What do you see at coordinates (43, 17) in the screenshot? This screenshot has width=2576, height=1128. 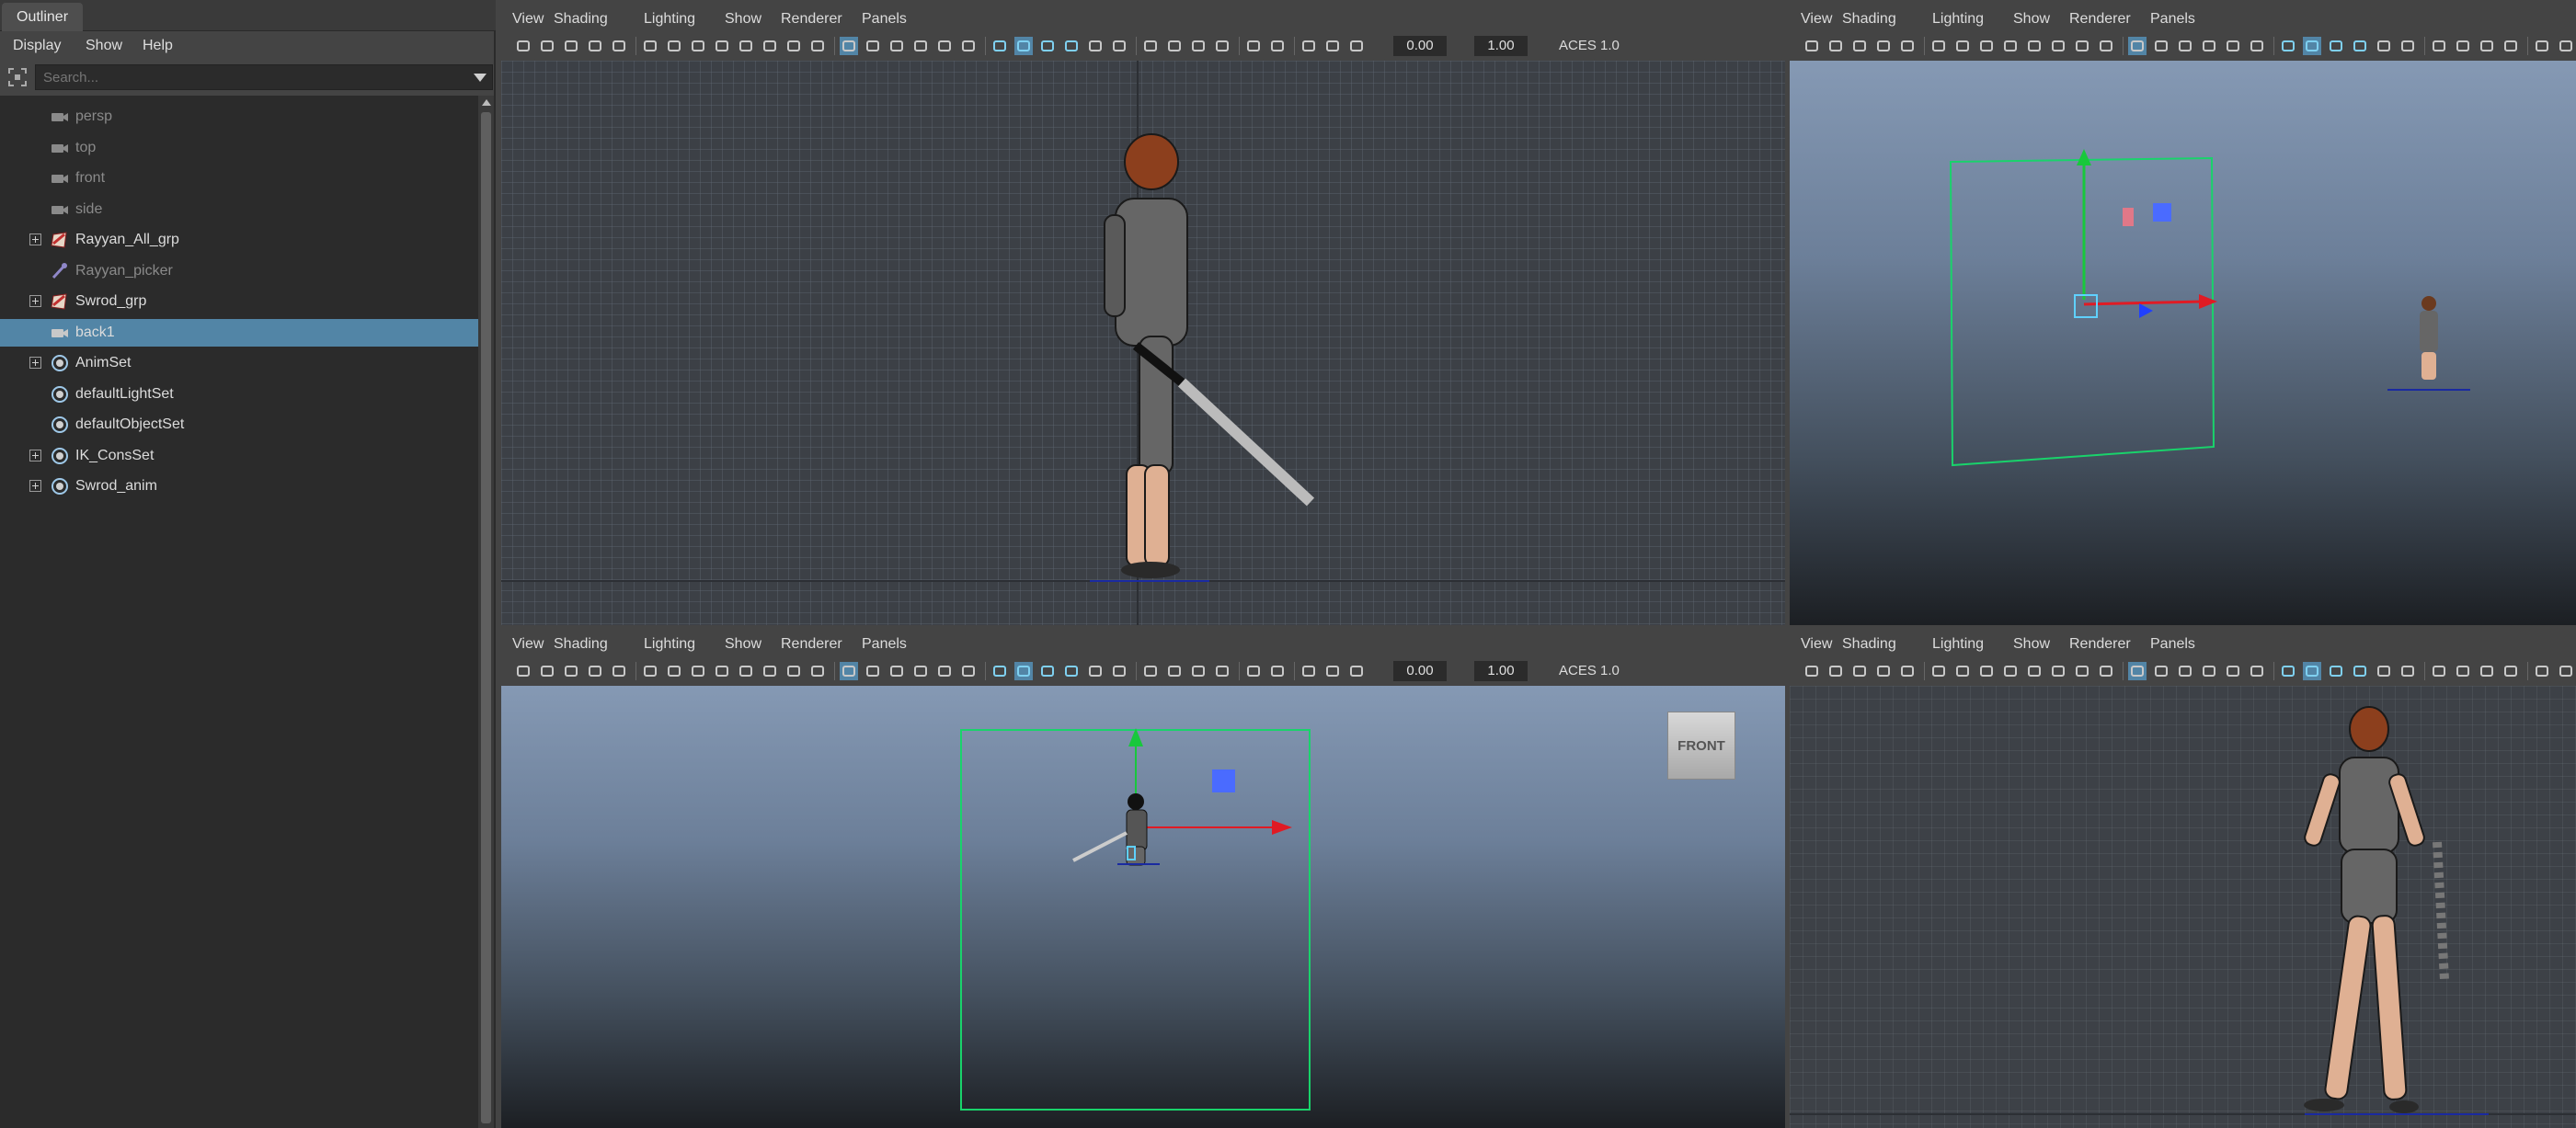 I see `outliner-tab: Outliner` at bounding box center [43, 17].